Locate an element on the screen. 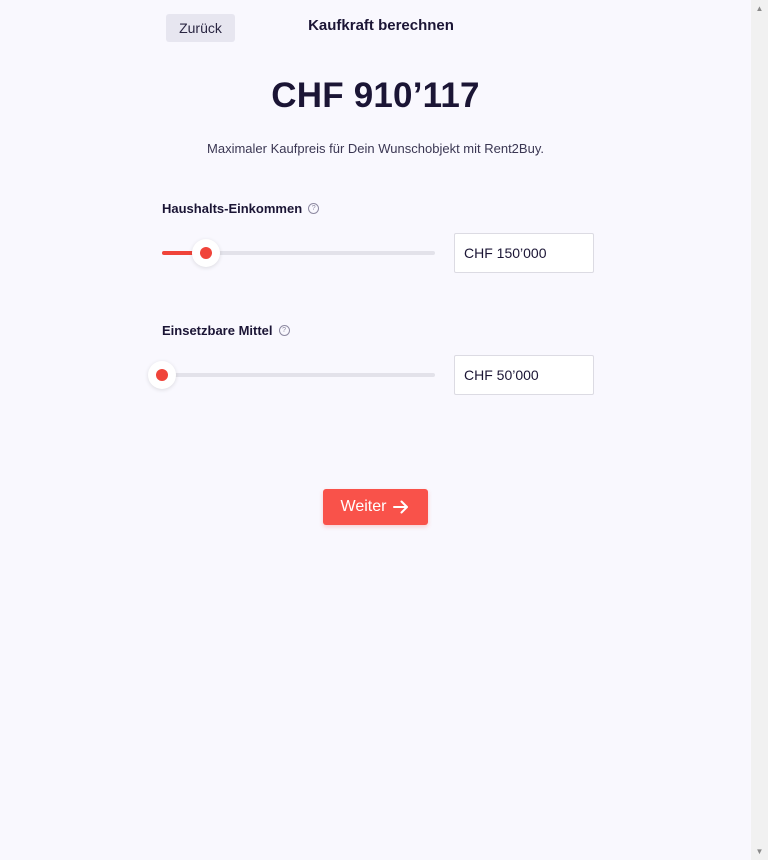 Image resolution: width=768 pixels, height=860 pixels. income-slider-thumb is located at coordinates (205, 253).